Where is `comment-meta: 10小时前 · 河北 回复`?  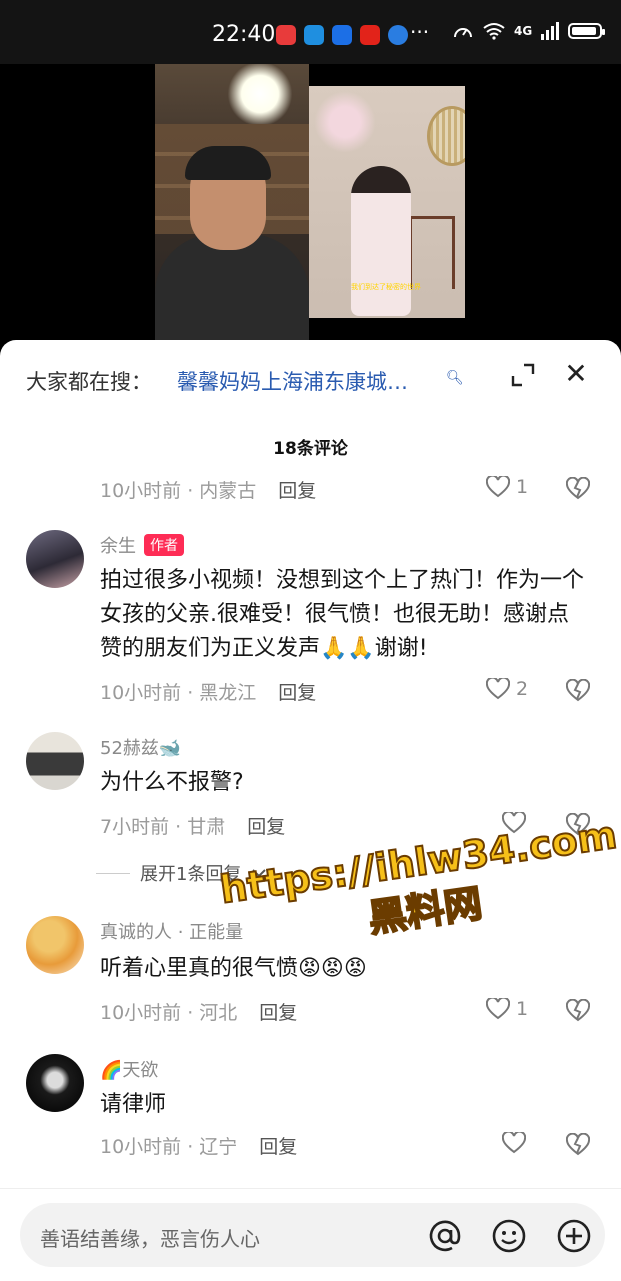 comment-meta: 10小时前 · 河北 回复 is located at coordinates (198, 1011).